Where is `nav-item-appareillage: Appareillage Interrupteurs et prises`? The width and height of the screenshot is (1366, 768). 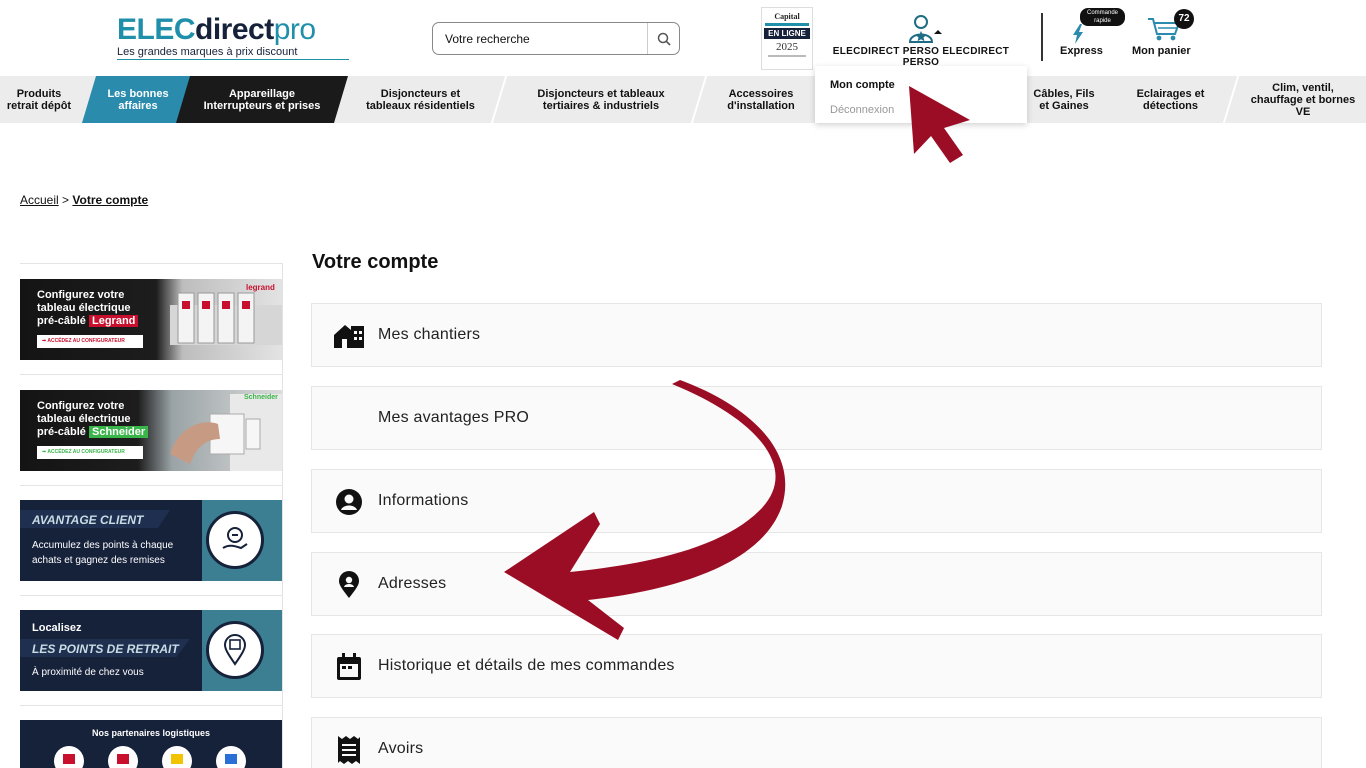 nav-item-appareillage: Appareillage Interrupteurs et prises is located at coordinates (262, 99).